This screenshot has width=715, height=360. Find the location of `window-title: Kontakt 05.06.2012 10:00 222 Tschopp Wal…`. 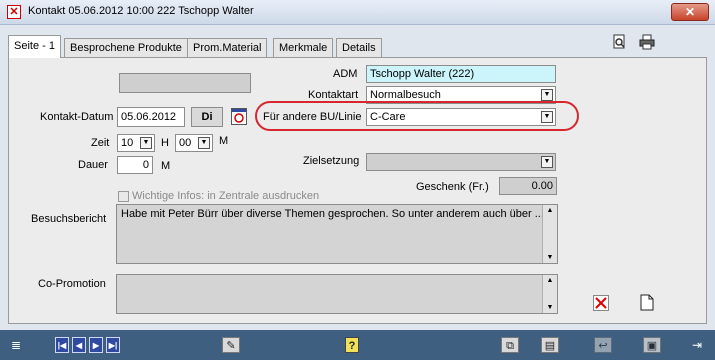

window-title: Kontakt 05.06.2012 10:00 222 Tschopp Wal… is located at coordinates (141, 11).